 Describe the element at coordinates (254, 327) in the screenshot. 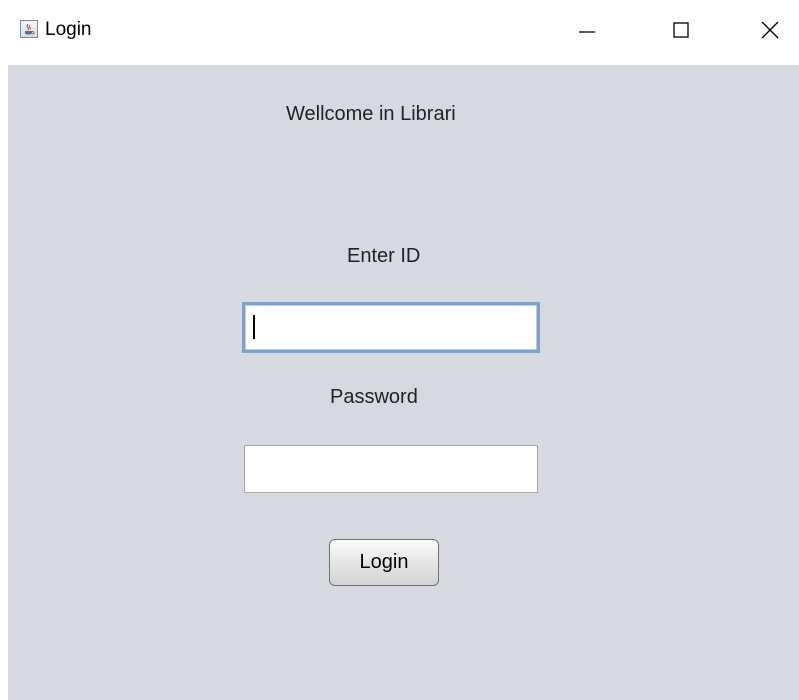

I see `text-caret` at that location.